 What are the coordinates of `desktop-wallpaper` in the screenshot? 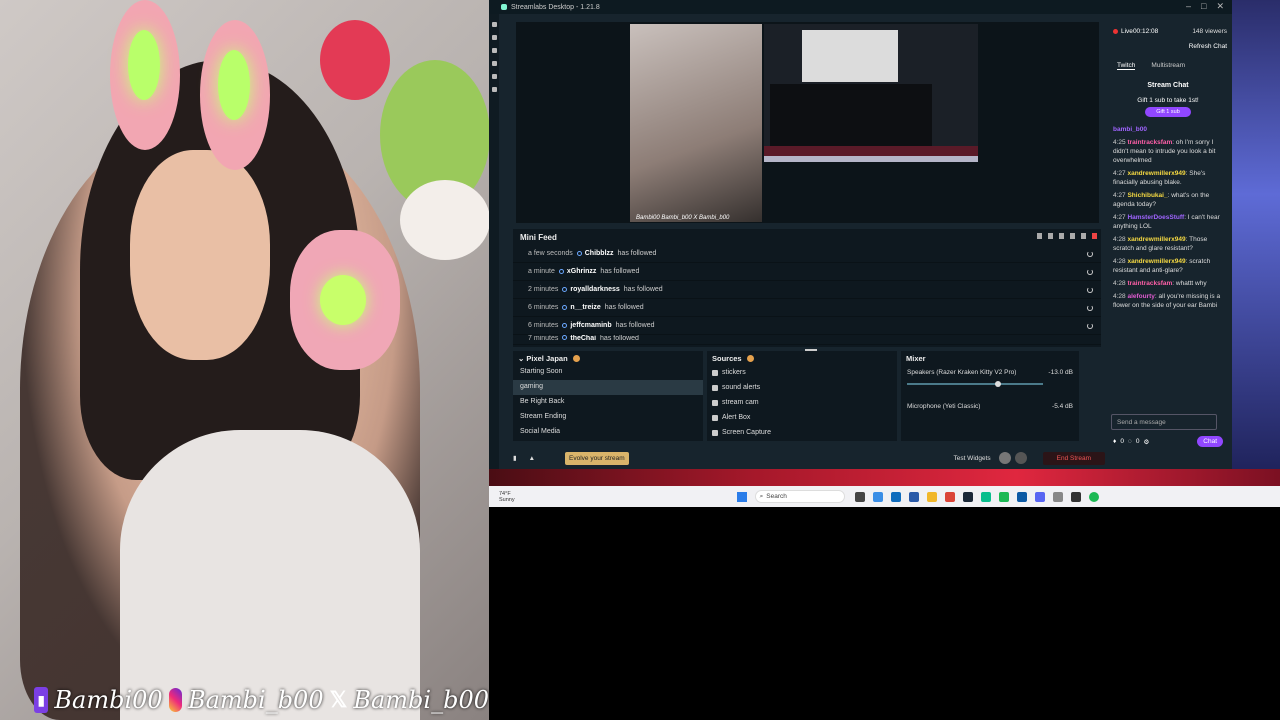 It's located at (884, 477).